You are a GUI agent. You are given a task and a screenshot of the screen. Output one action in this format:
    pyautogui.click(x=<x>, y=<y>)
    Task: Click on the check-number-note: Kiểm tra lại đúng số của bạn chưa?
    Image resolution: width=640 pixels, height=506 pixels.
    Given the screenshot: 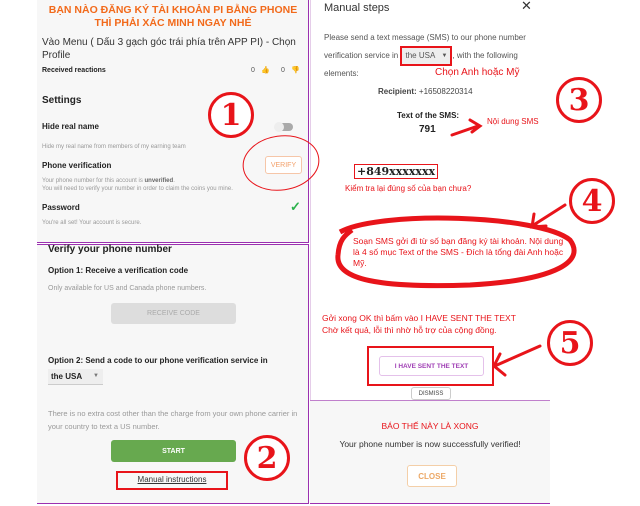 What is the action you would take?
    pyautogui.click(x=408, y=188)
    